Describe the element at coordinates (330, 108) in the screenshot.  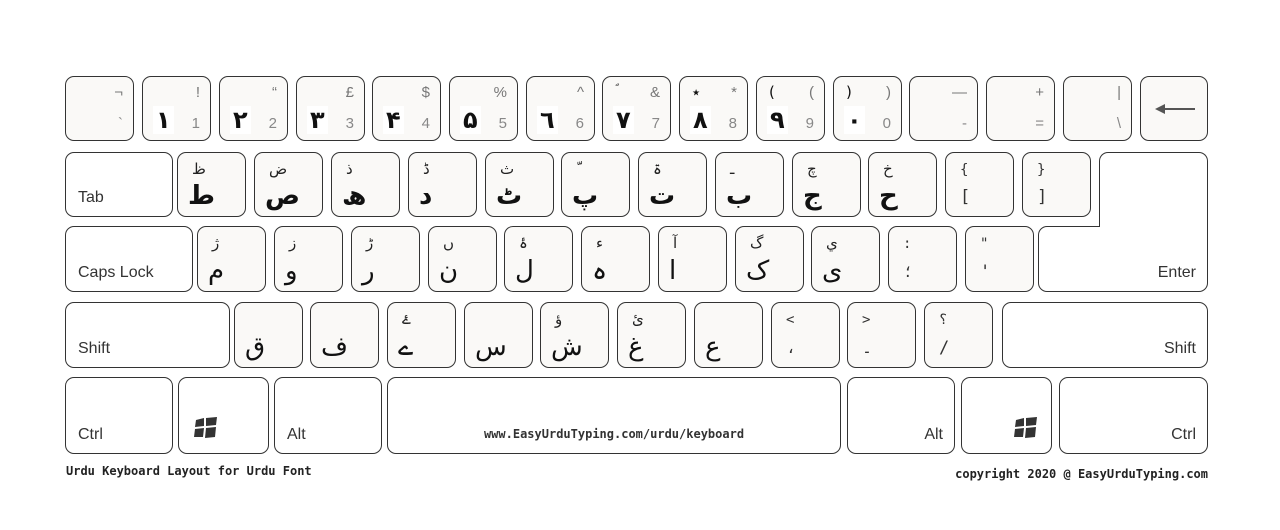
I see `key-3: £3 ۳` at that location.